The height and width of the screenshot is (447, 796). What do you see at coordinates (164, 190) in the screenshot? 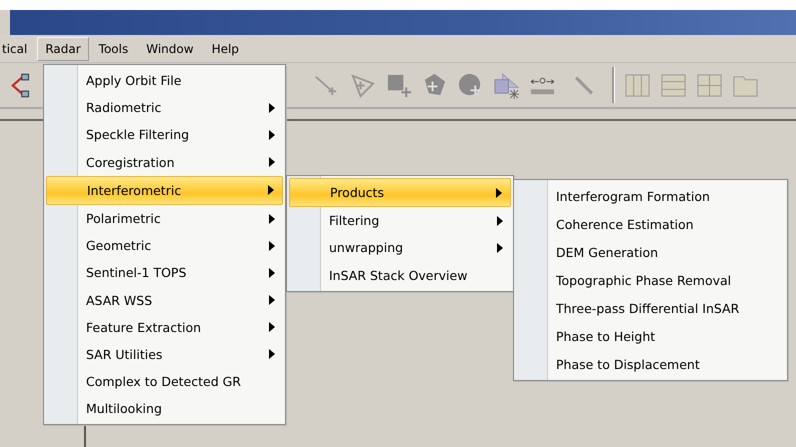
I see `menu-item: Interferometric` at bounding box center [164, 190].